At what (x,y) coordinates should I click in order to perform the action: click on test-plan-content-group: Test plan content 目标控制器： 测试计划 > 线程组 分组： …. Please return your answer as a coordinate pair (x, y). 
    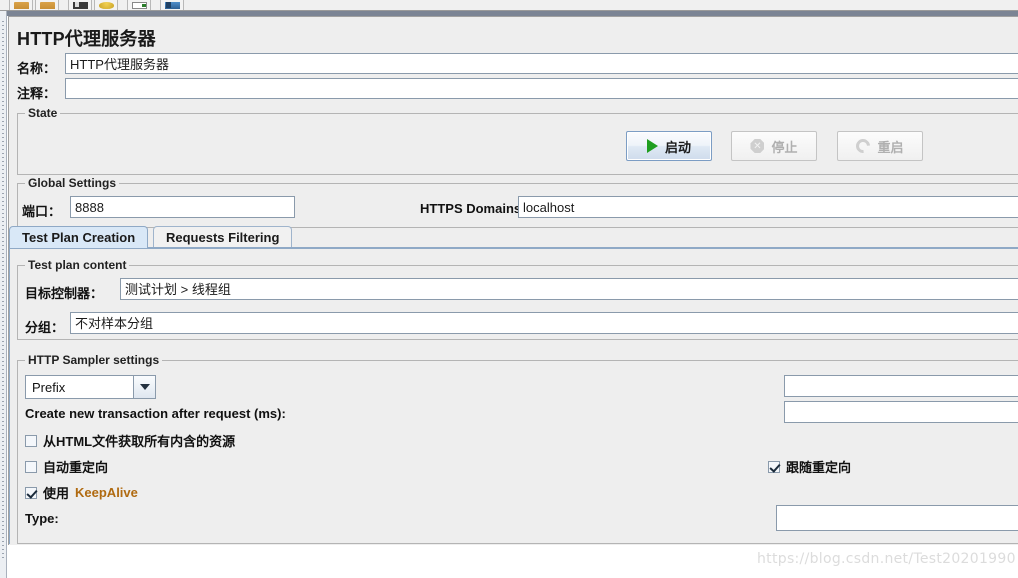
    Looking at the image, I should click on (517, 299).